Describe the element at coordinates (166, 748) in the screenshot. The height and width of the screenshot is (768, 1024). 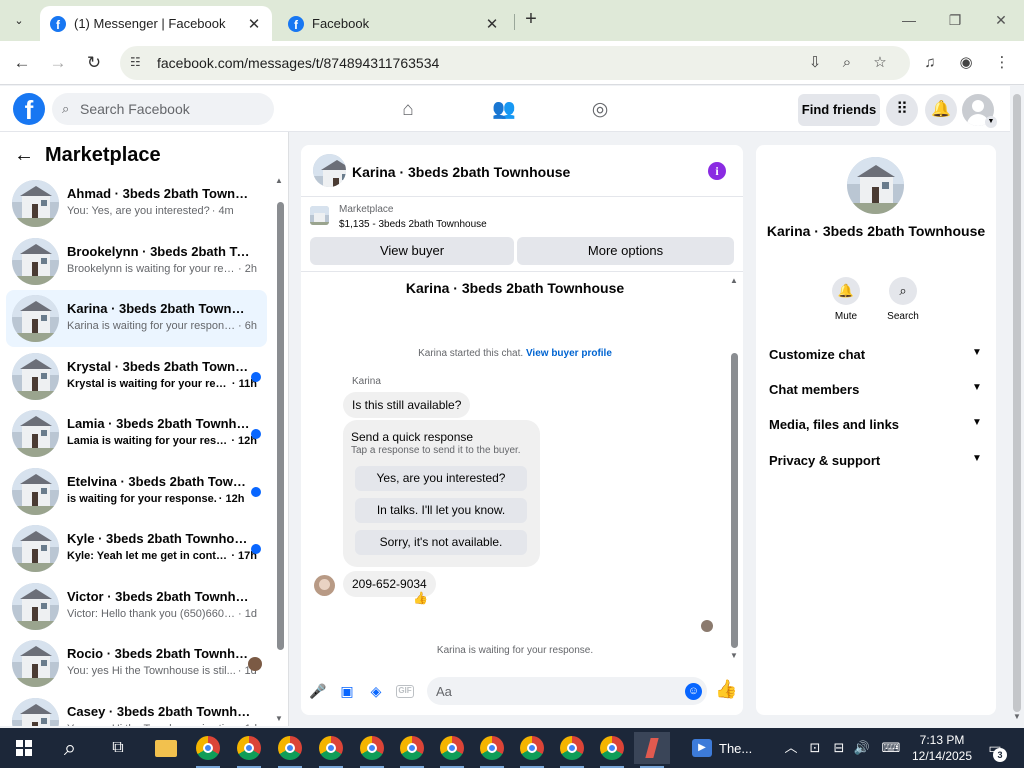
I see `file-explorer-icon` at that location.